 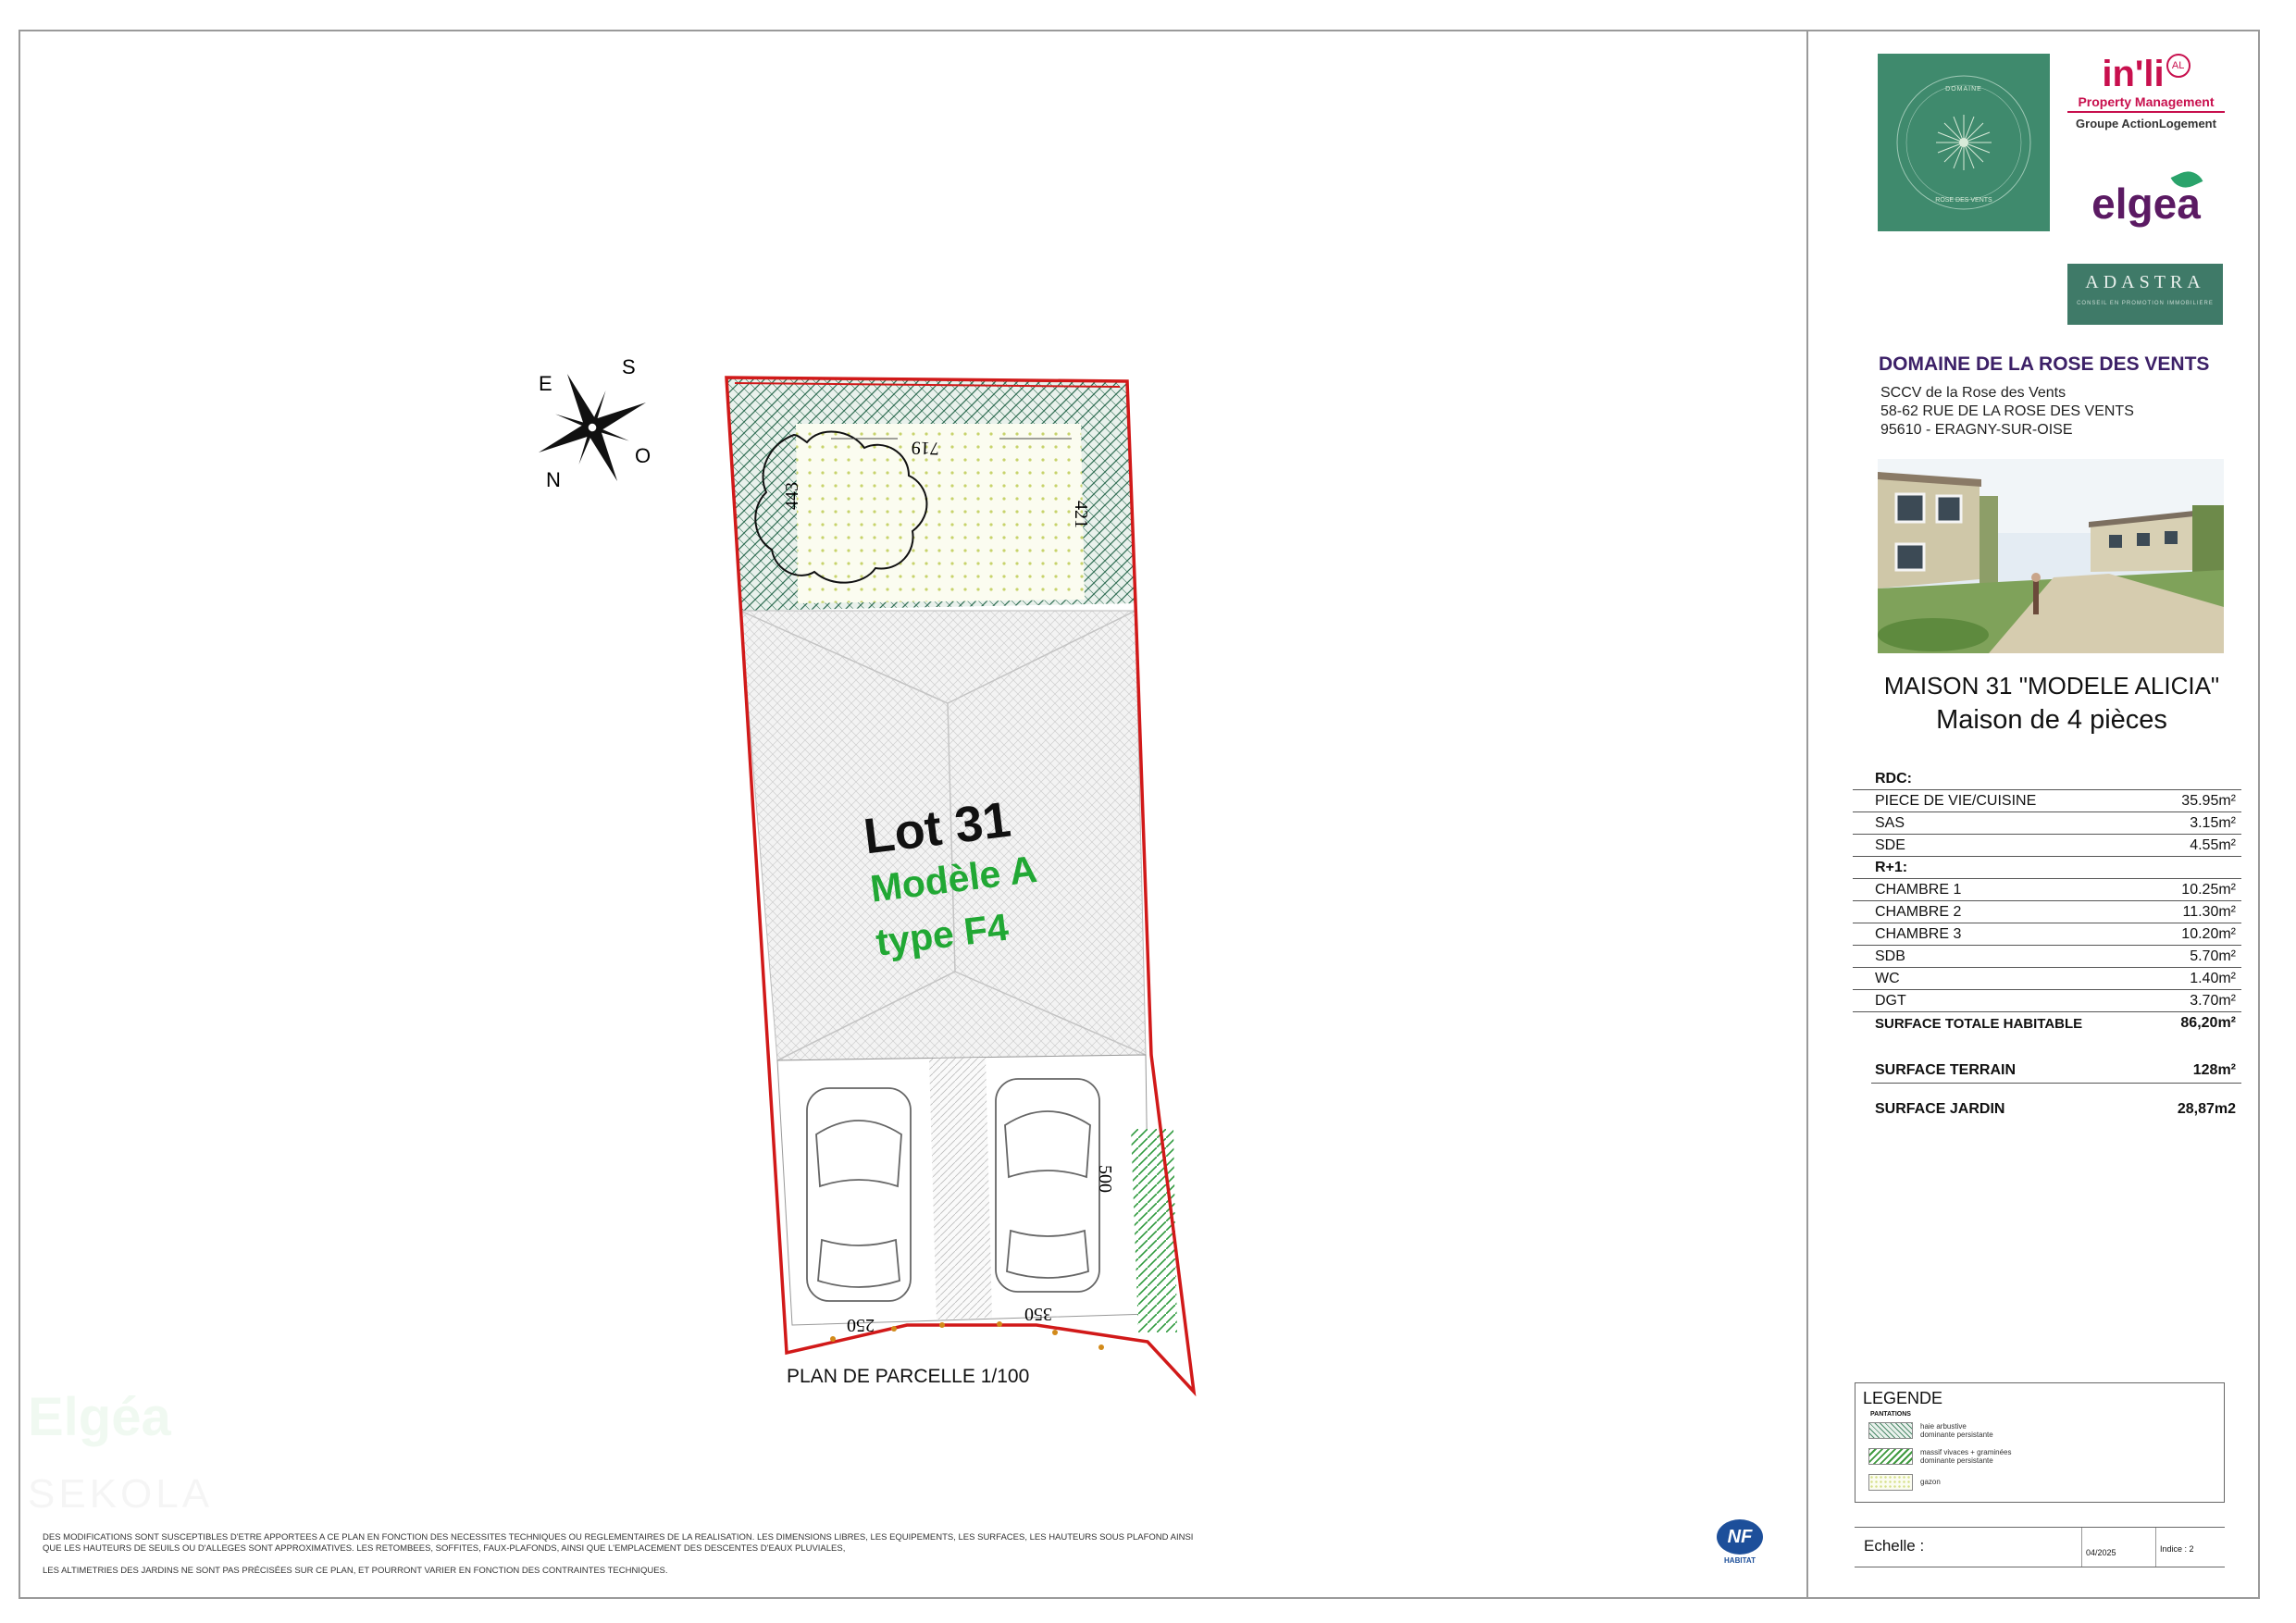 I want to click on svg-text: DOMAINE, so click(x=1964, y=89).